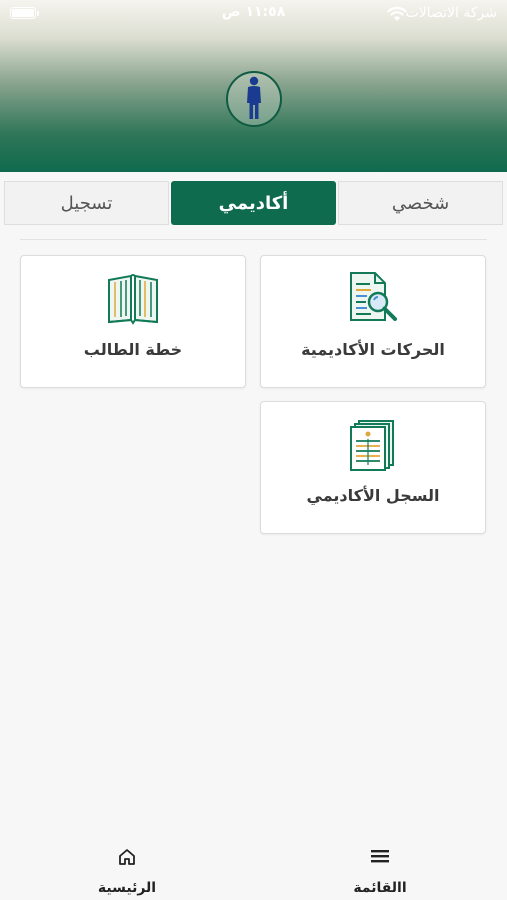 The width and height of the screenshot is (507, 900). What do you see at coordinates (380, 868) in the screenshot?
I see `nav-menu: االقائمة` at bounding box center [380, 868].